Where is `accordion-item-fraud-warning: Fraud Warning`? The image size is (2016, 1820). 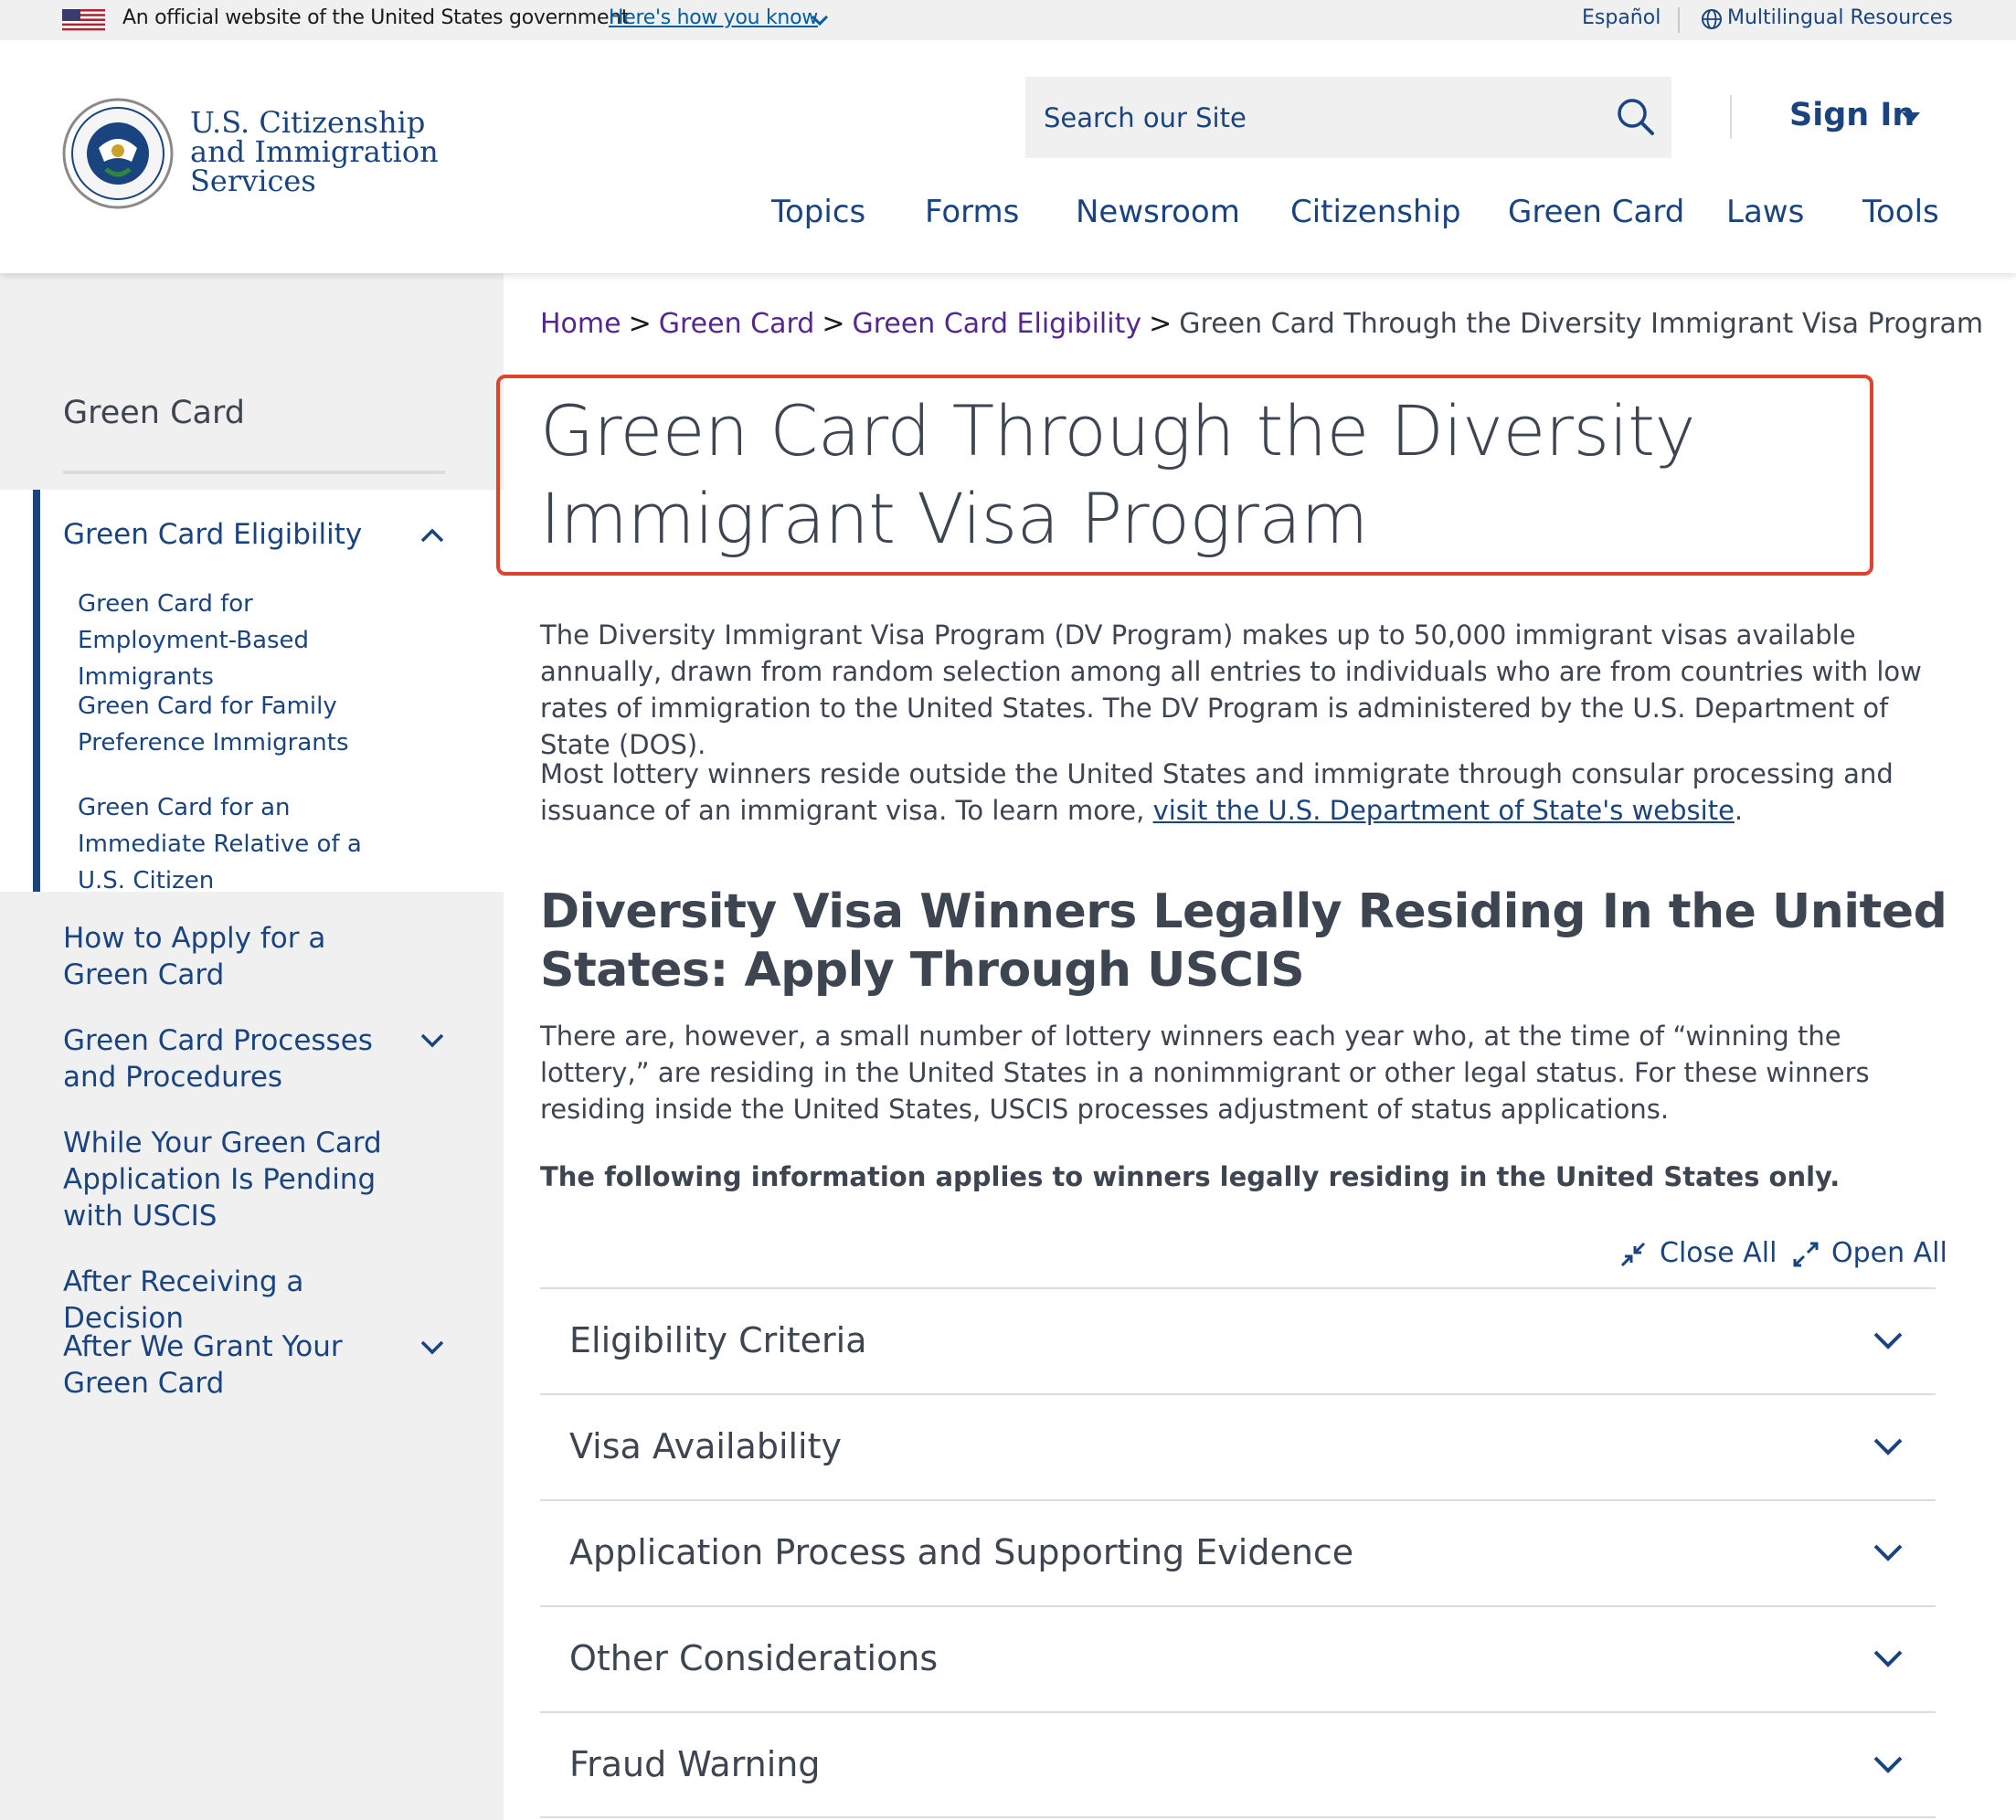 accordion-item-fraud-warning: Fraud Warning is located at coordinates (1238, 1765).